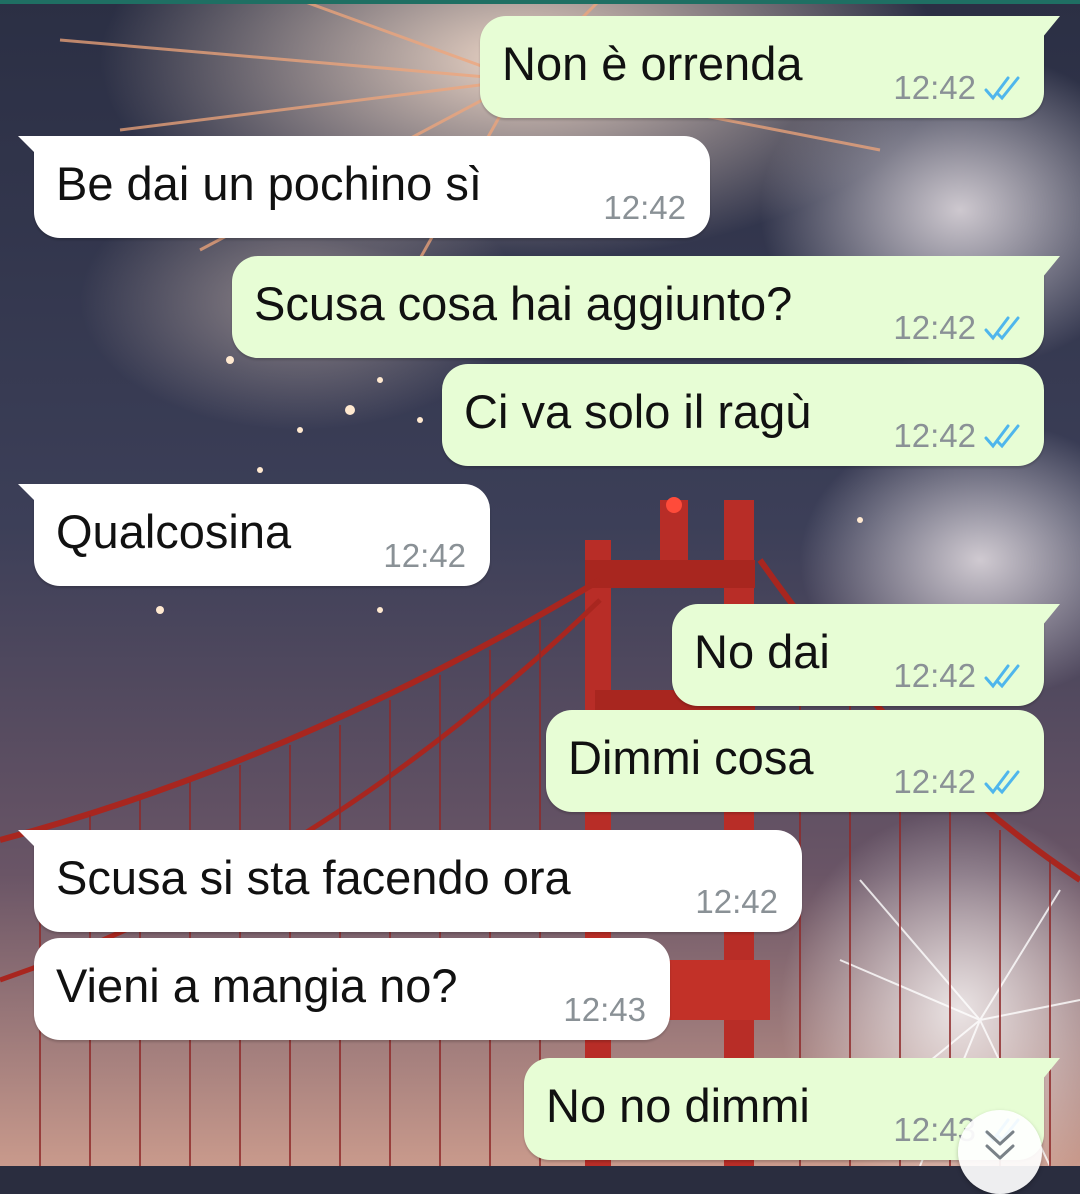 Image resolution: width=1080 pixels, height=1194 pixels. Describe the element at coordinates (269, 183) in the screenshot. I see `message-text: Be dai un pochino sì` at that location.